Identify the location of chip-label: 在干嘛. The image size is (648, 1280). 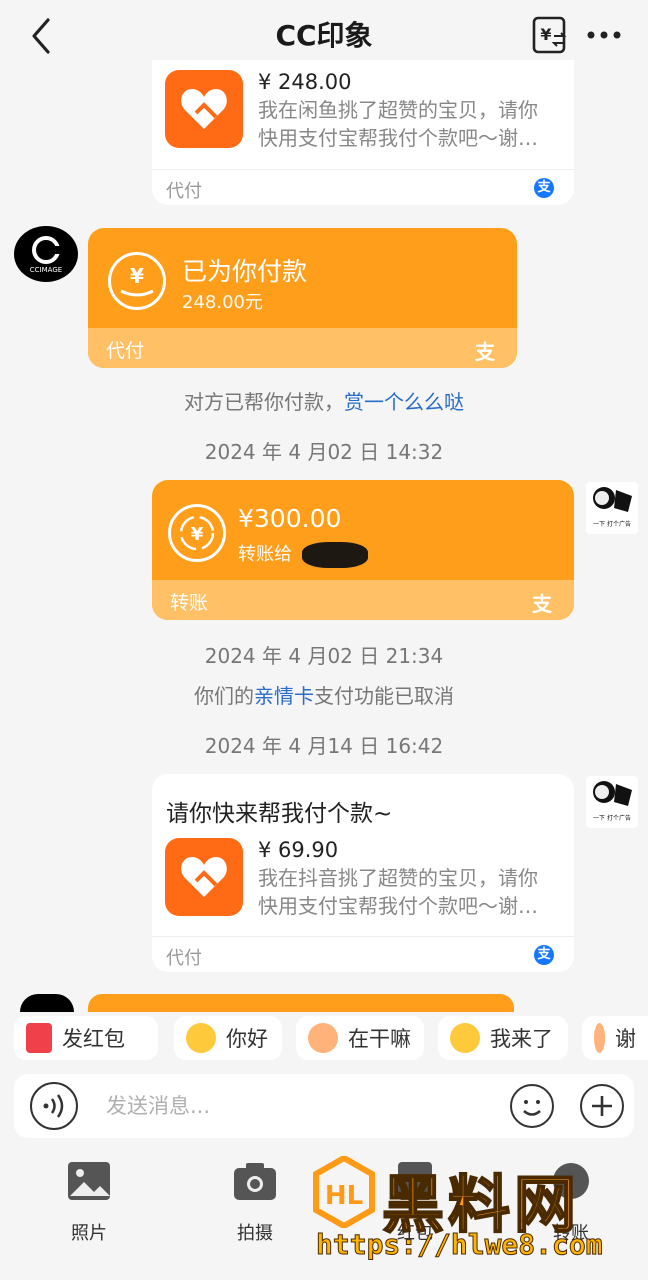
(379, 1039).